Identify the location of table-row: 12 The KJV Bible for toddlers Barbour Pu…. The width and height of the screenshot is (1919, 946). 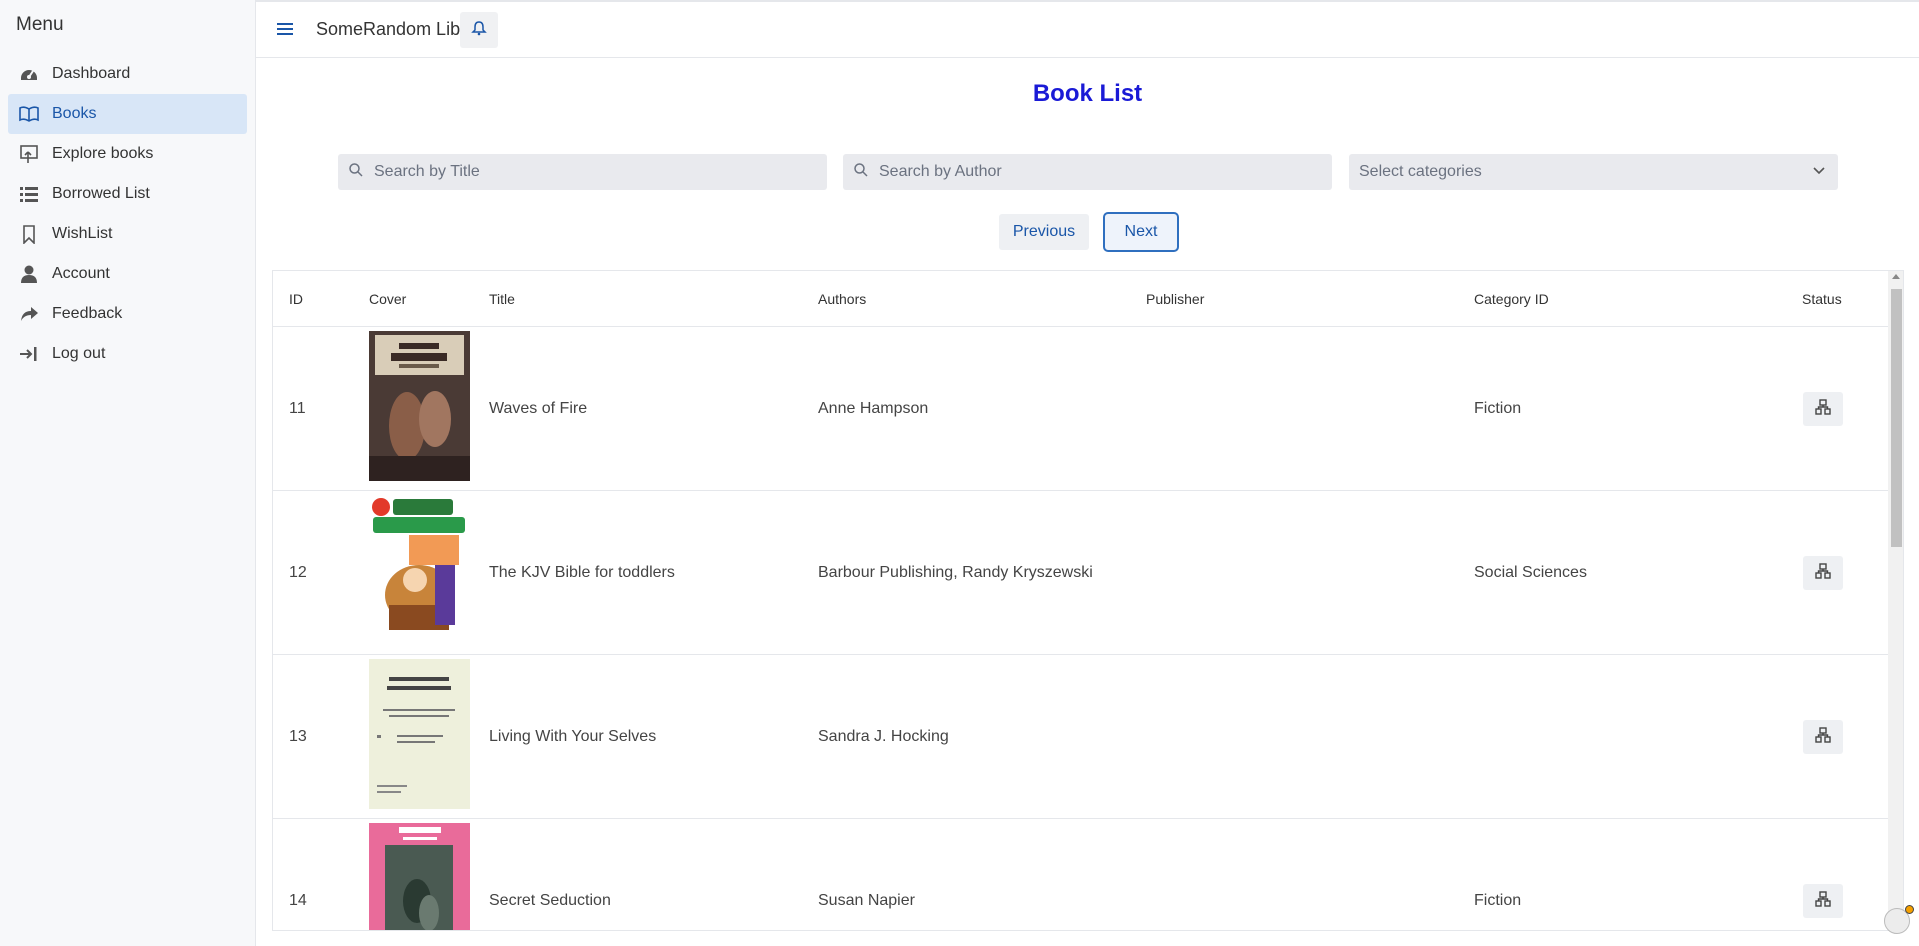
(1080, 573).